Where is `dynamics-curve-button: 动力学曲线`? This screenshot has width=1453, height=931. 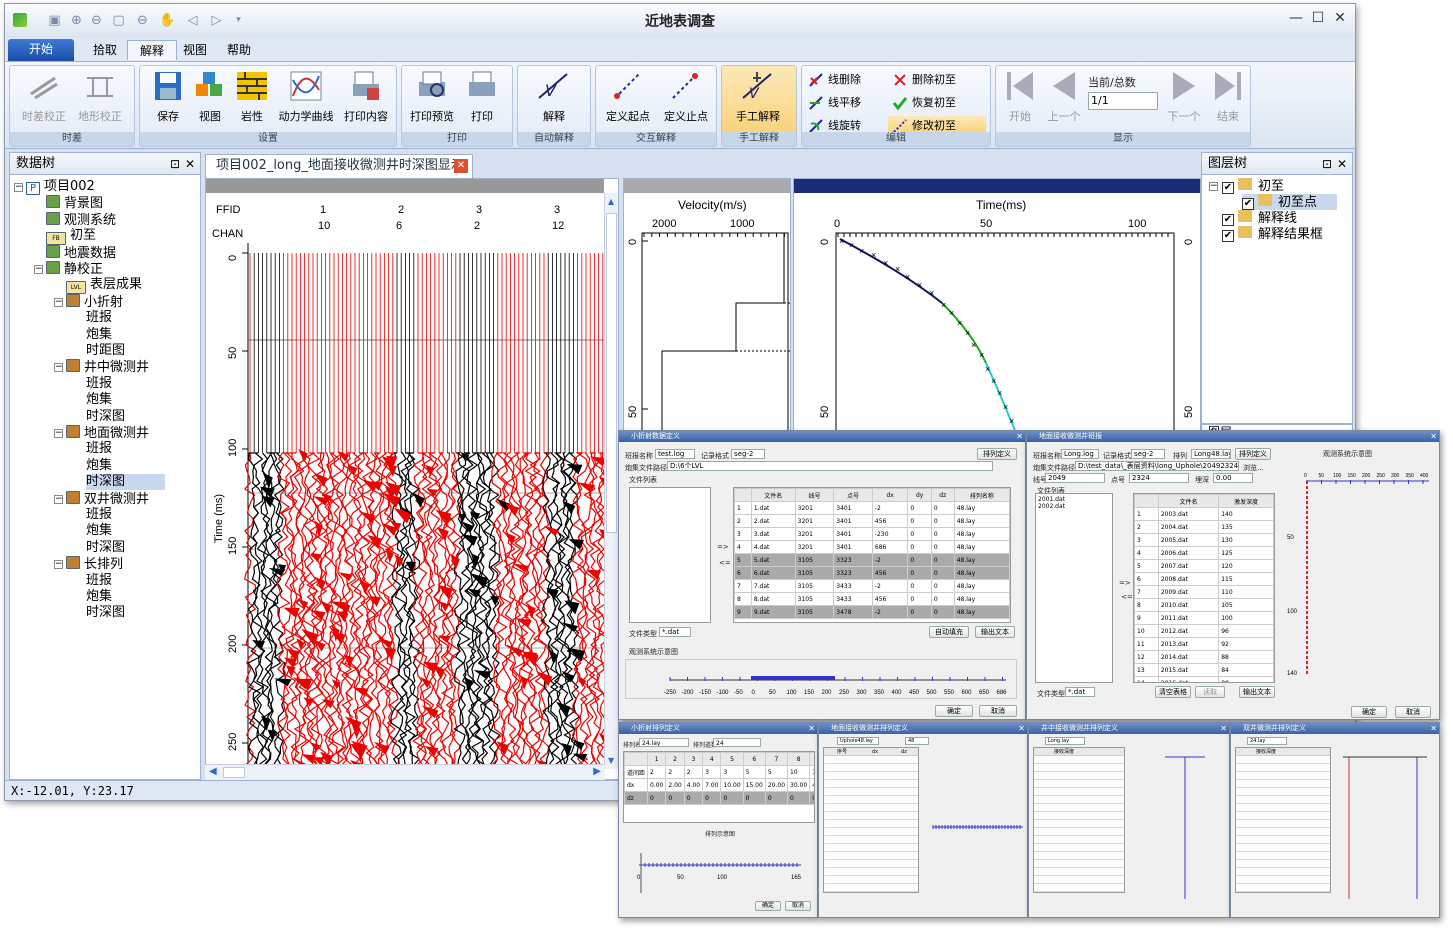
dynamics-curve-button: 动力学曲线 is located at coordinates (306, 97).